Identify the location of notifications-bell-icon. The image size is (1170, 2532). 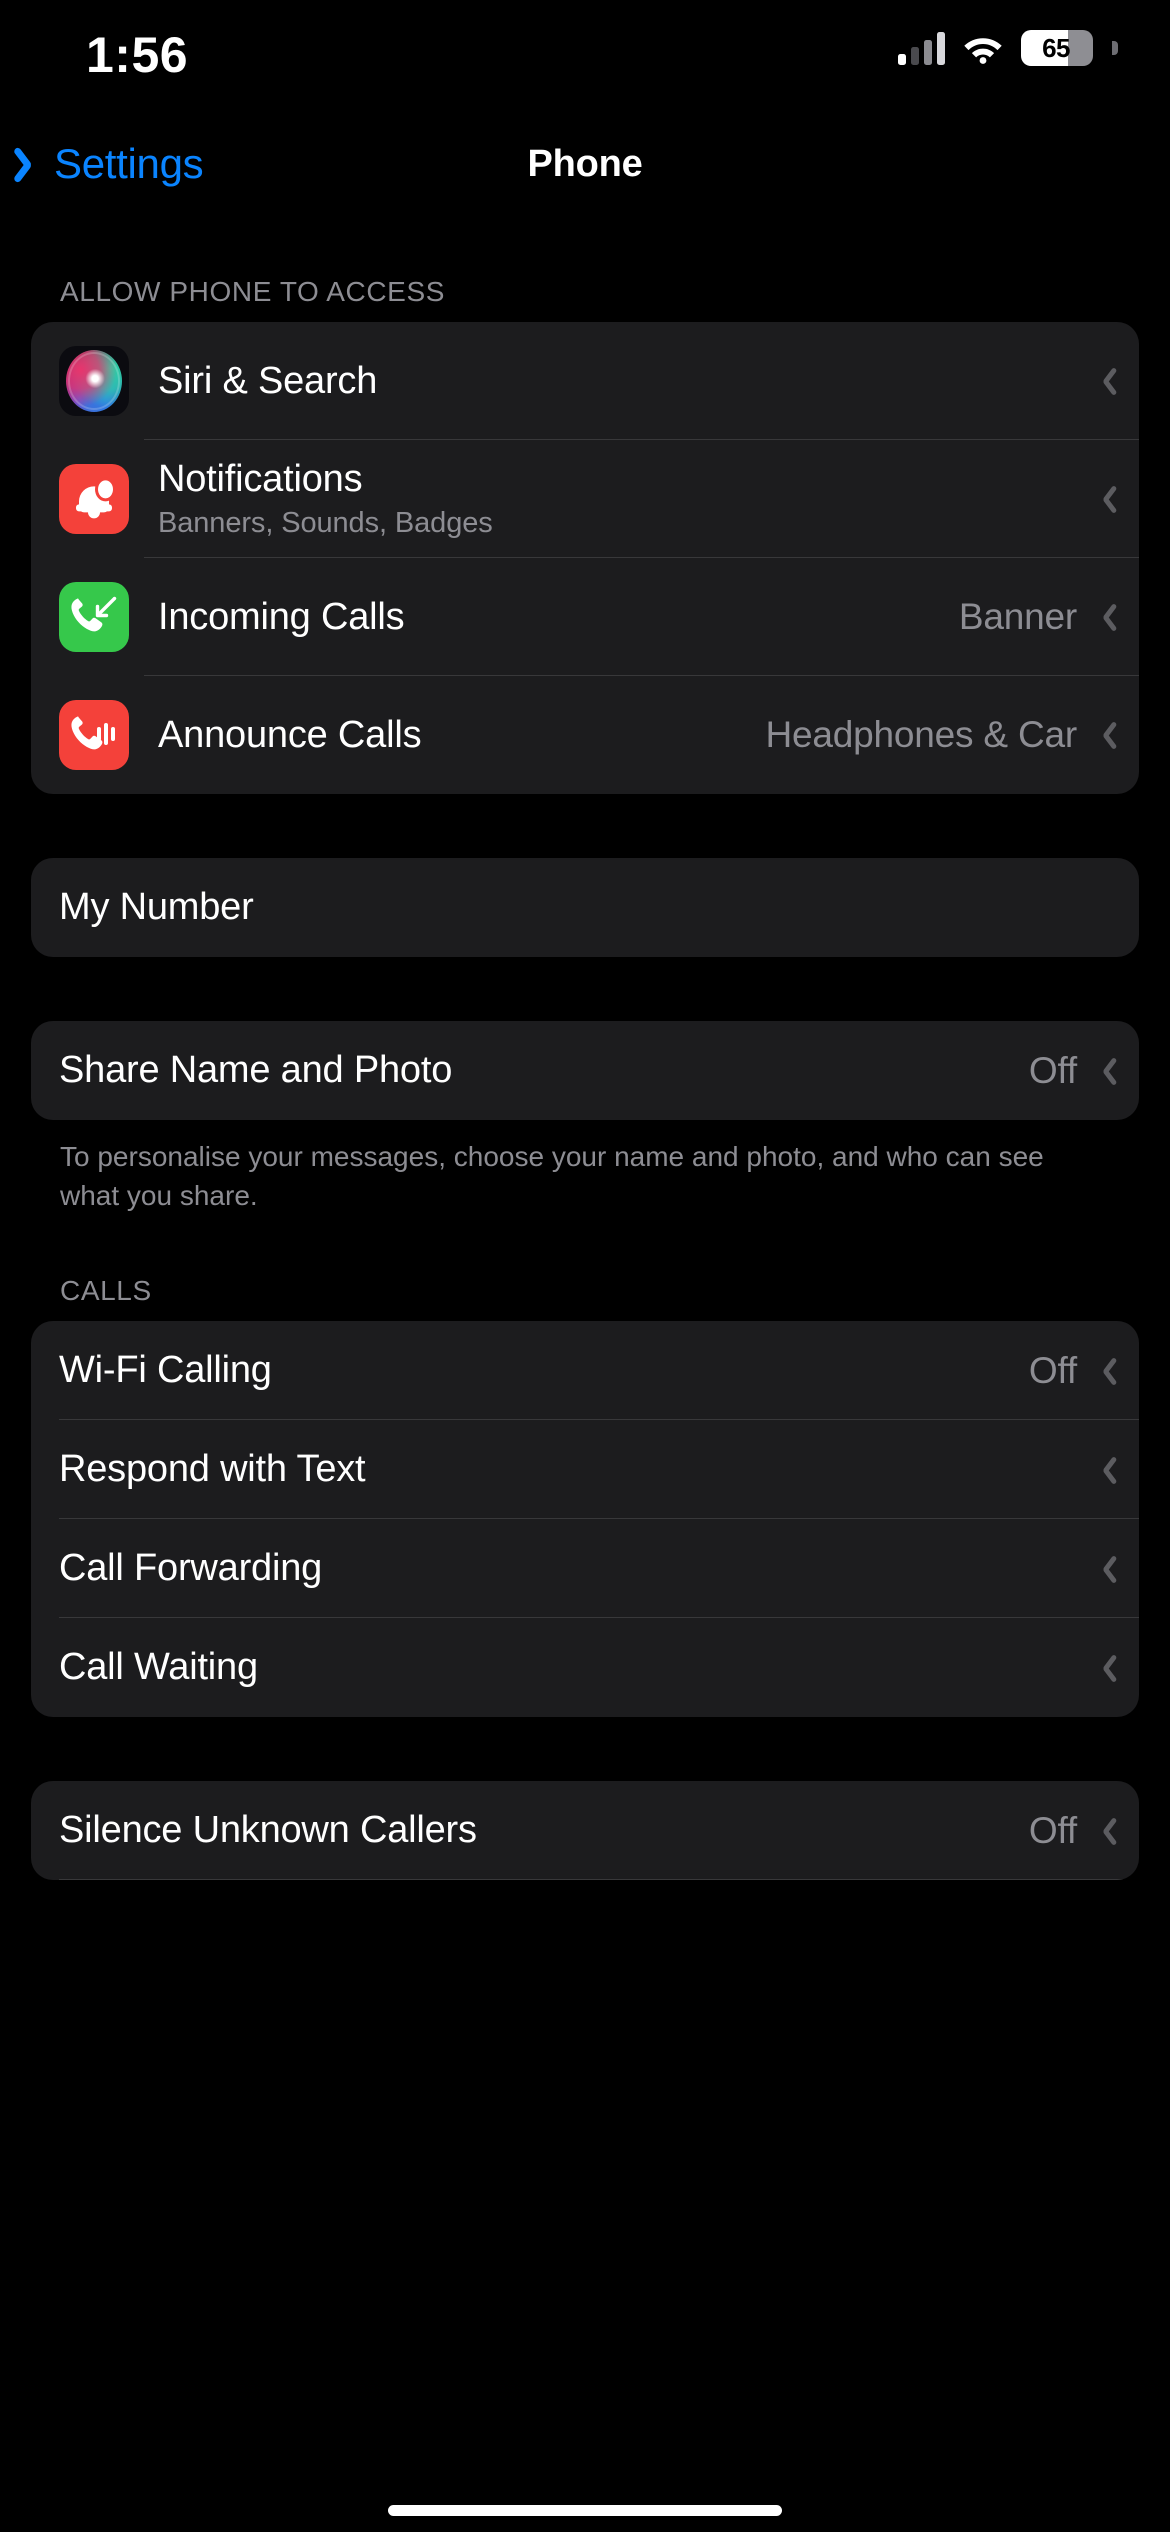
(94, 499).